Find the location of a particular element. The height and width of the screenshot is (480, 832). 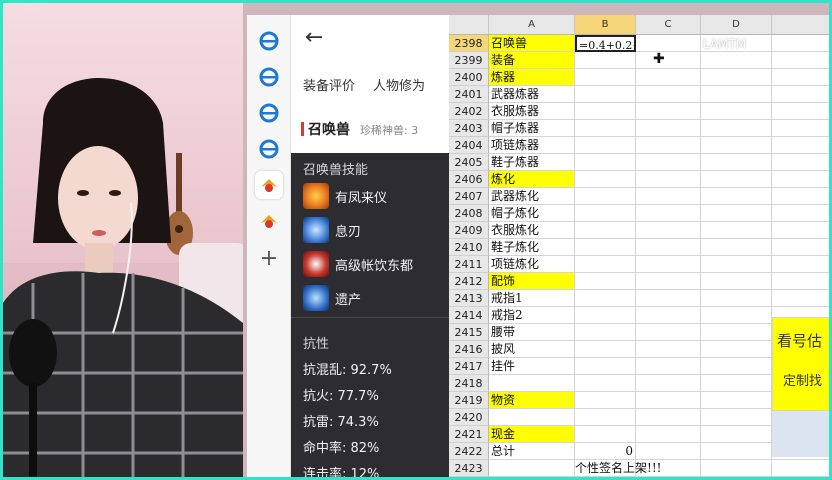

cell-a: 炼器 is located at coordinates (532, 77).